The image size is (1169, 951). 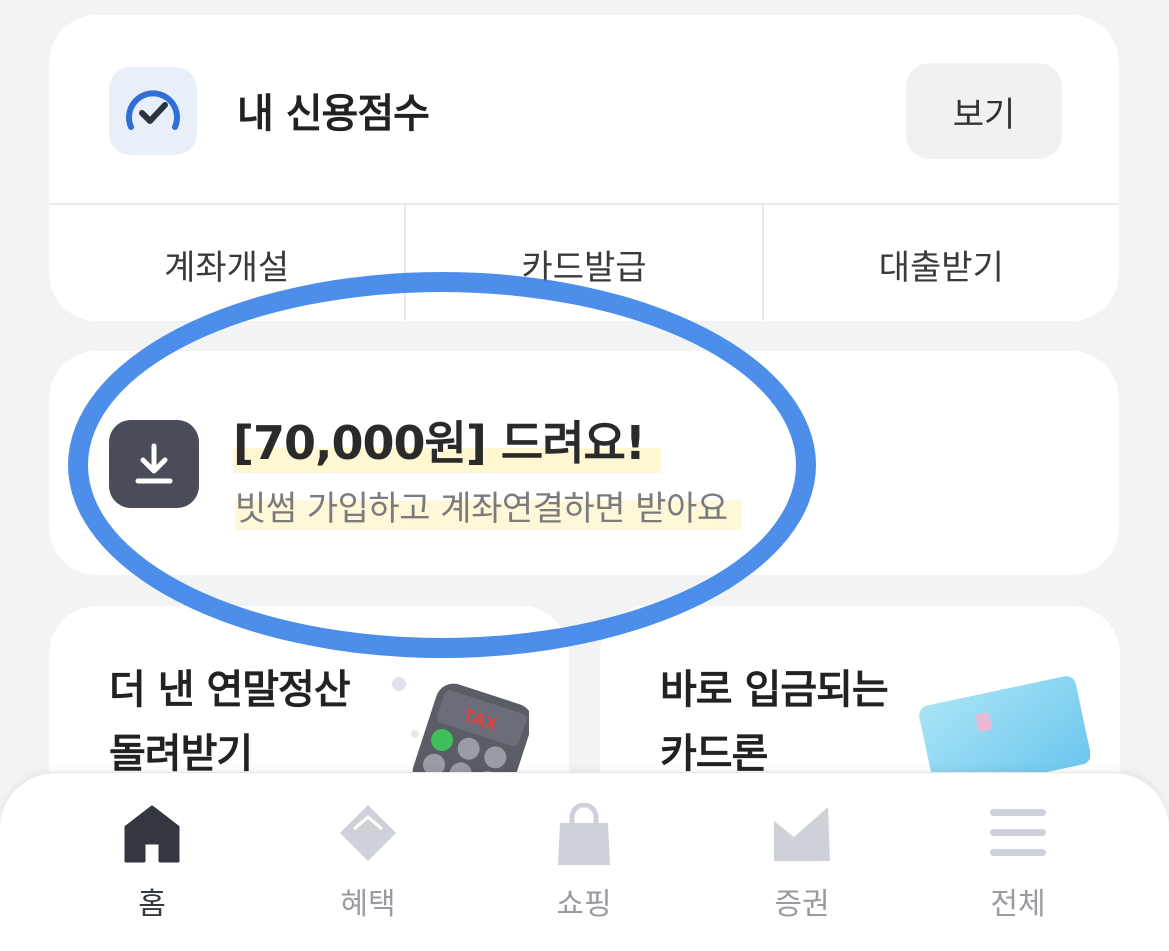 I want to click on nav-shopping-label: 쇼핑, so click(x=584, y=904).